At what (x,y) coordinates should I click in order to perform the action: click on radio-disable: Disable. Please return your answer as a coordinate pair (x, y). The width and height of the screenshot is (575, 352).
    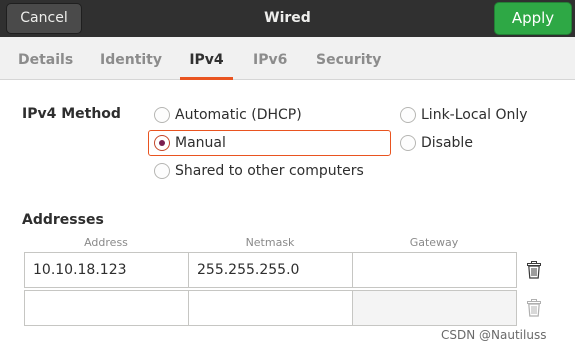
    Looking at the image, I should click on (436, 143).